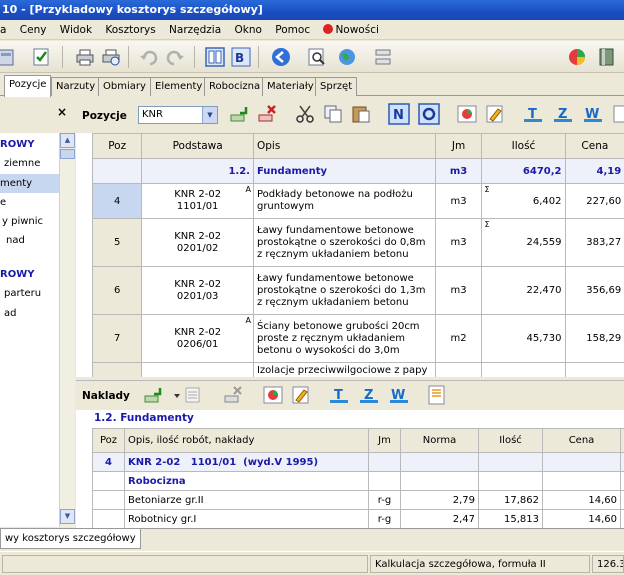 The height and width of the screenshot is (575, 624). What do you see at coordinates (179, 86) in the screenshot?
I see `tab-elementy: Elementy` at bounding box center [179, 86].